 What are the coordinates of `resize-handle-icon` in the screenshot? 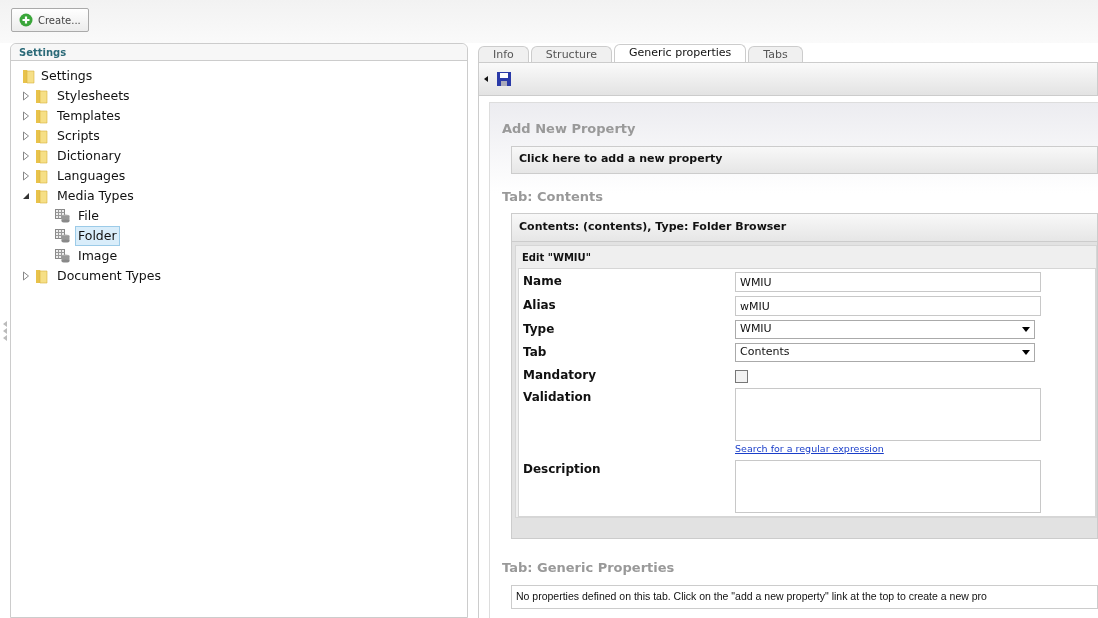 It's located at (5, 330).